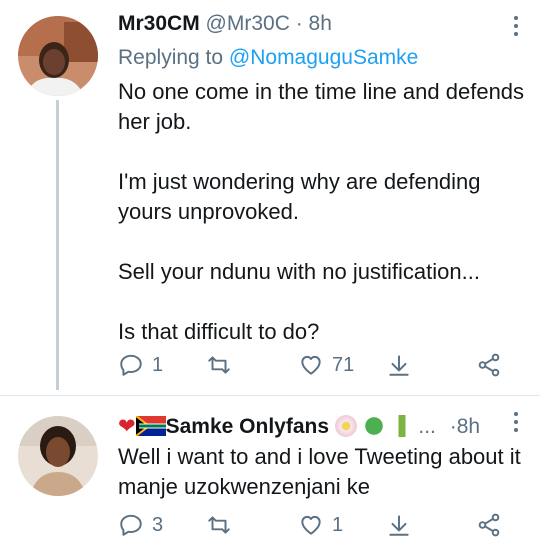 Image resolution: width=540 pixels, height=550 pixels. I want to click on replying-to-line: Replying to @NomaguguSamke, so click(268, 58).